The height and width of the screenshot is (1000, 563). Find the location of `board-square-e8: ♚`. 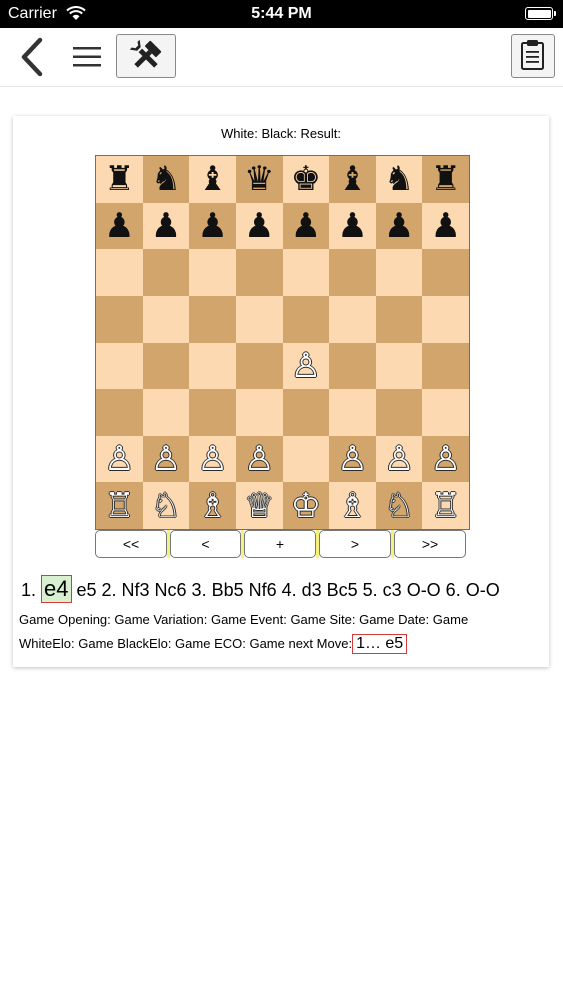

board-square-e8: ♚ is located at coordinates (306, 179).